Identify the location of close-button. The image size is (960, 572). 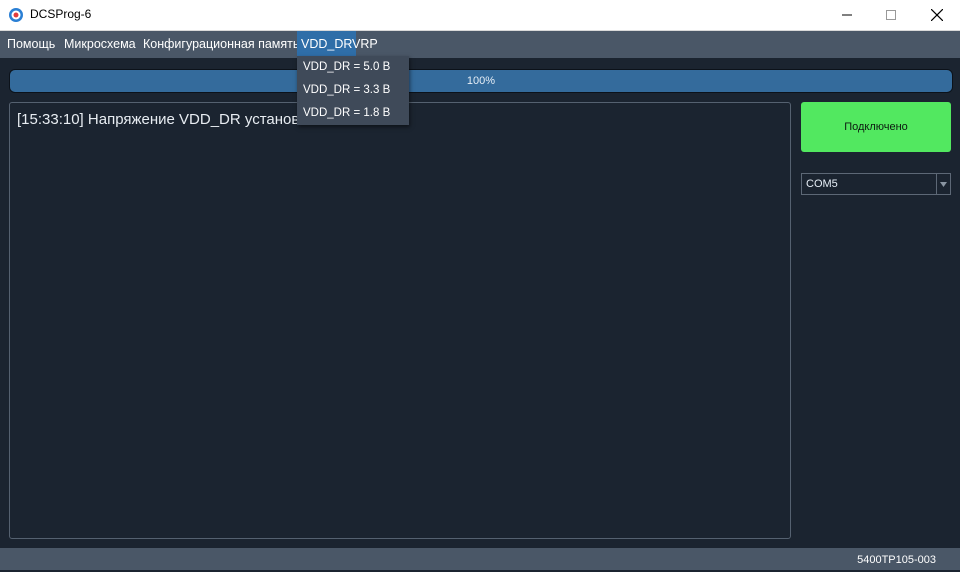
(937, 15).